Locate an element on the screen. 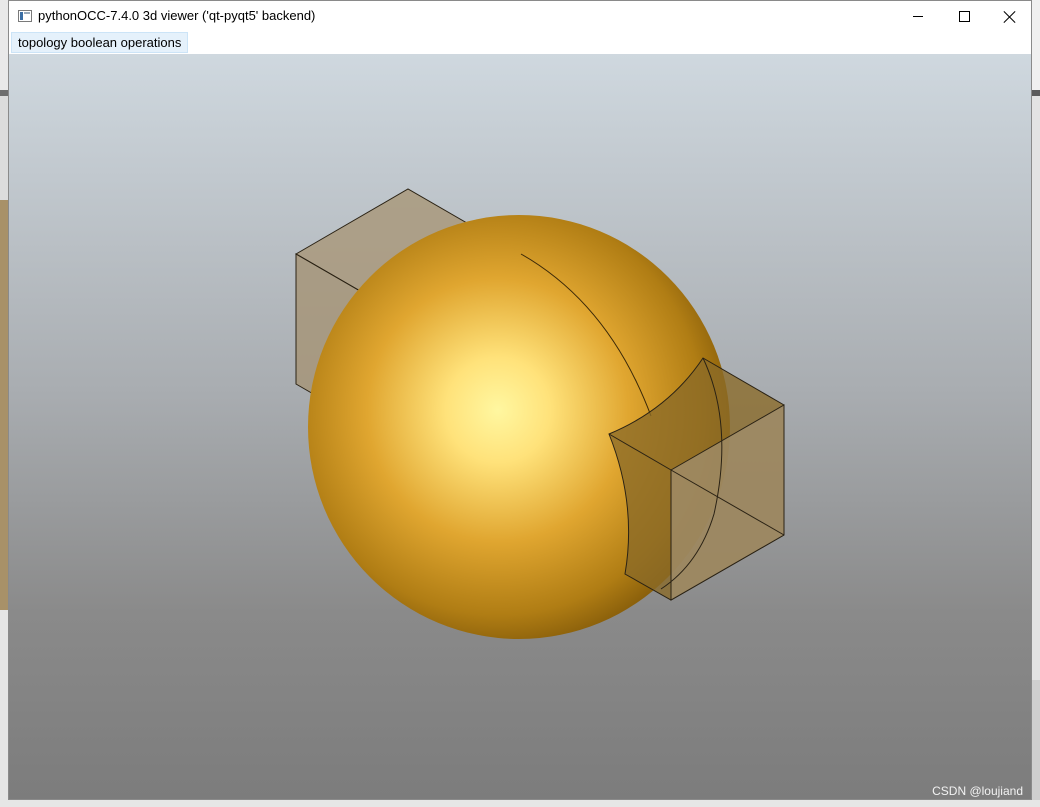 This screenshot has height=807, width=1040. maximize-icon is located at coordinates (964, 16).